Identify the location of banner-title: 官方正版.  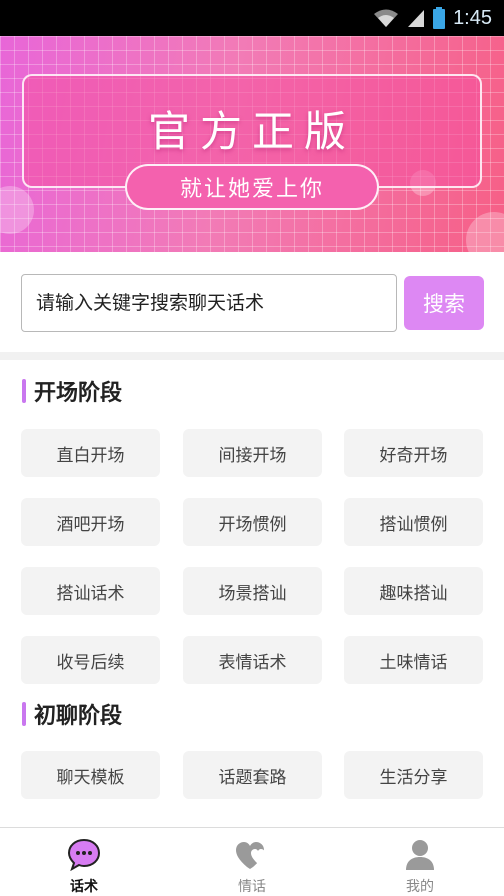
(251, 131).